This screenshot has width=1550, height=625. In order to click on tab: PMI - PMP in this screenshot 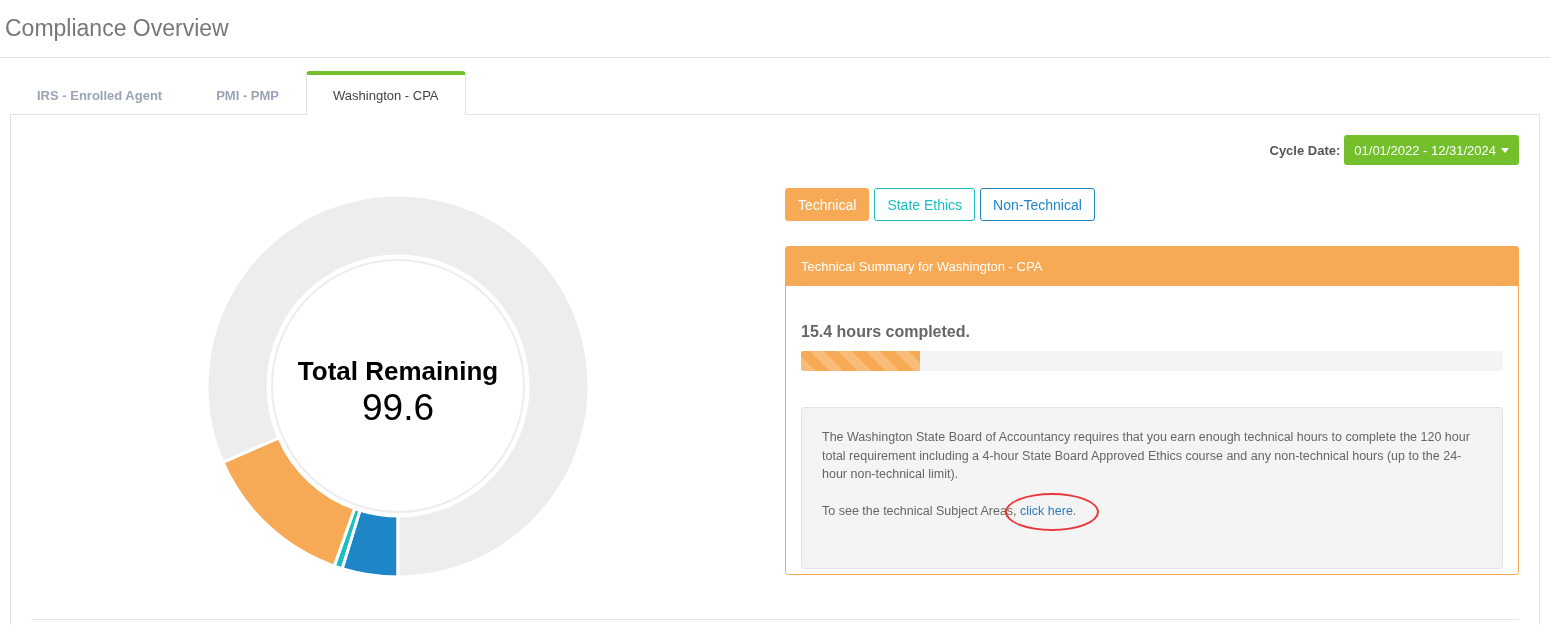, I will do `click(248, 93)`.